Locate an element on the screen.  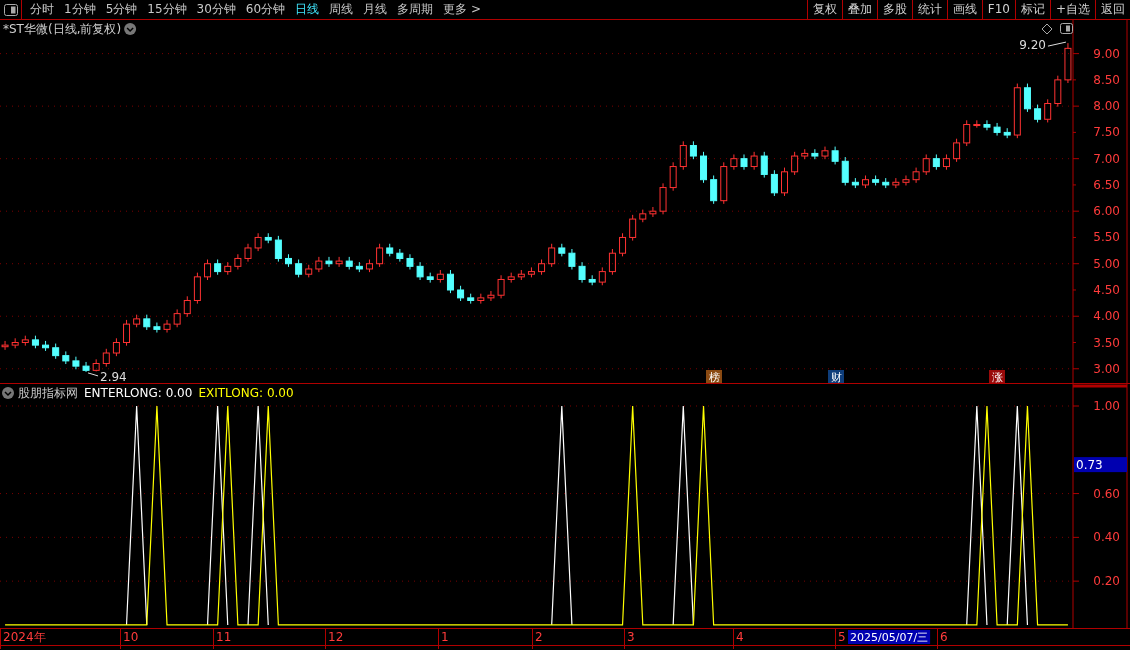
period-tab: 15分钟 is located at coordinates (167, 9).